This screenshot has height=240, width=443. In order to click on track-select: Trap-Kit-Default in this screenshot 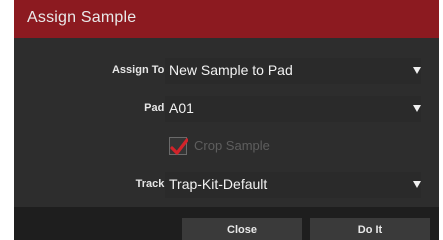, I will do `click(293, 185)`.